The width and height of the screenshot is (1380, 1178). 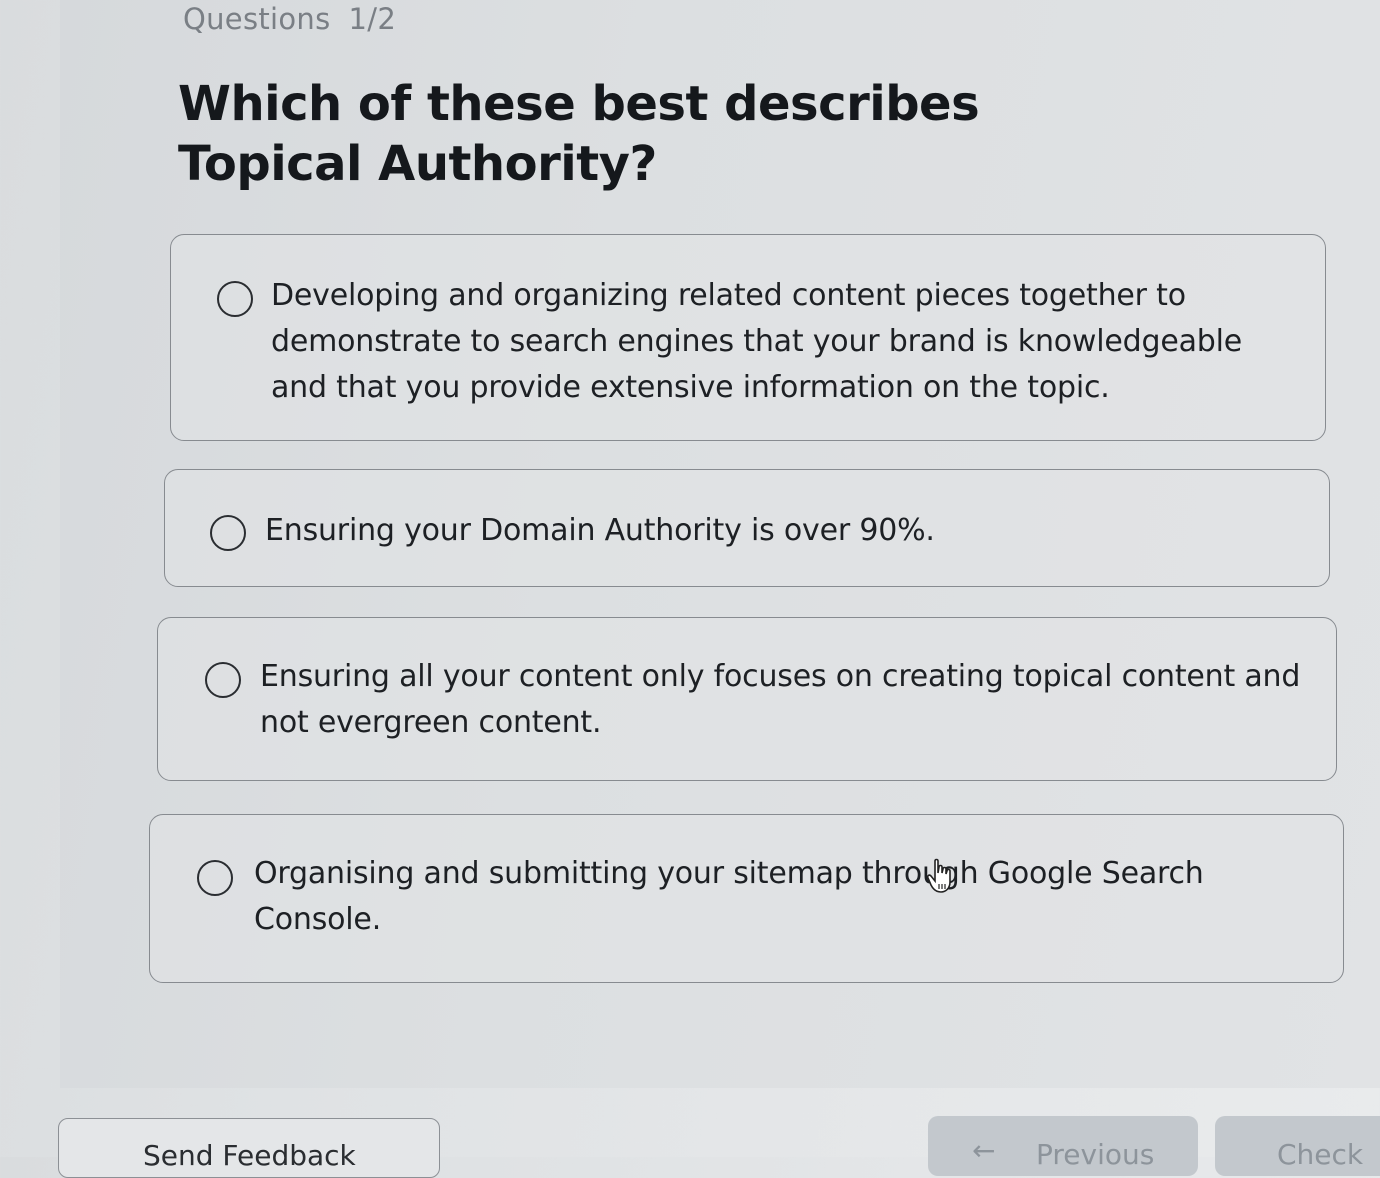 I want to click on progress-count: 1/2, so click(x=372, y=19).